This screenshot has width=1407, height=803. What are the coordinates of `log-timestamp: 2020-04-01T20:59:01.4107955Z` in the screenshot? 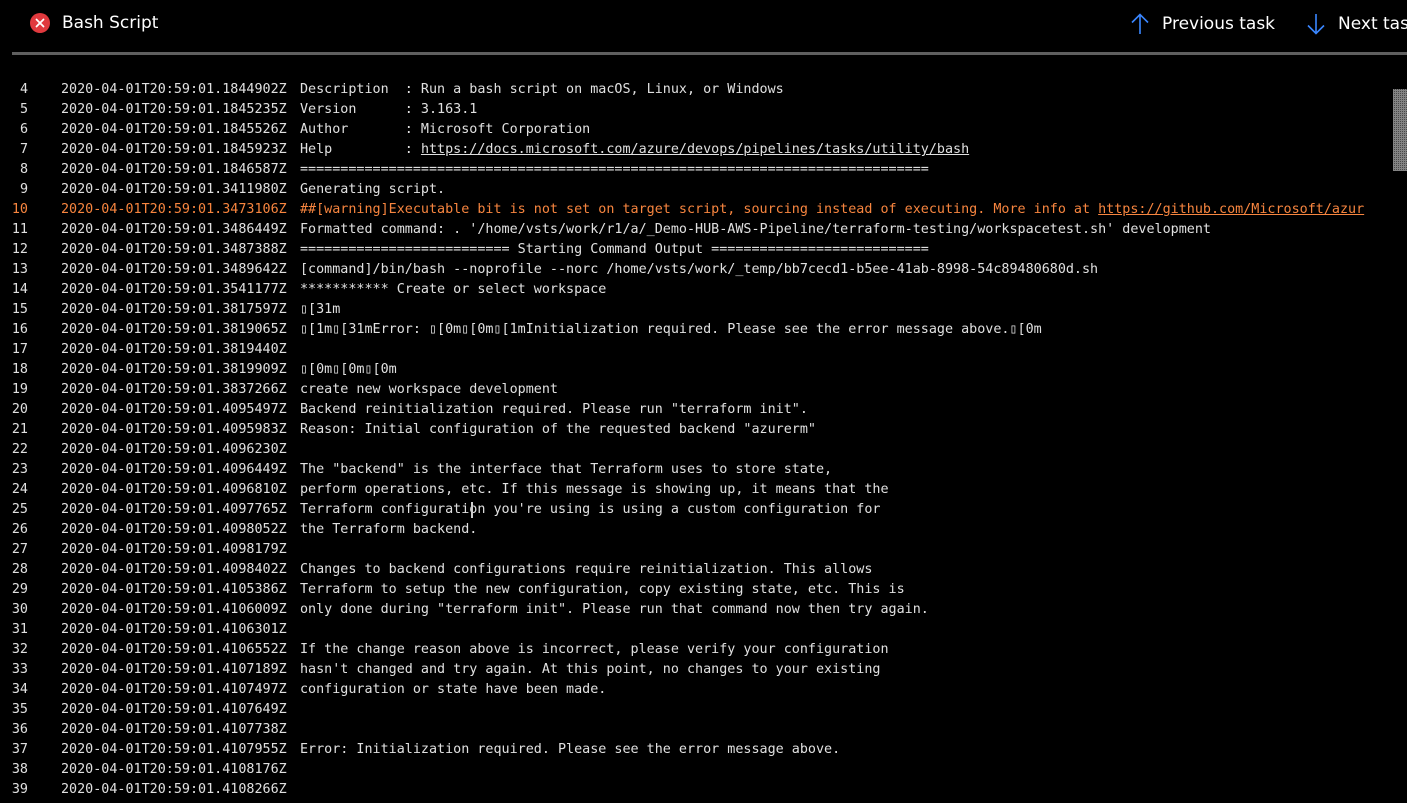 It's located at (174, 749).